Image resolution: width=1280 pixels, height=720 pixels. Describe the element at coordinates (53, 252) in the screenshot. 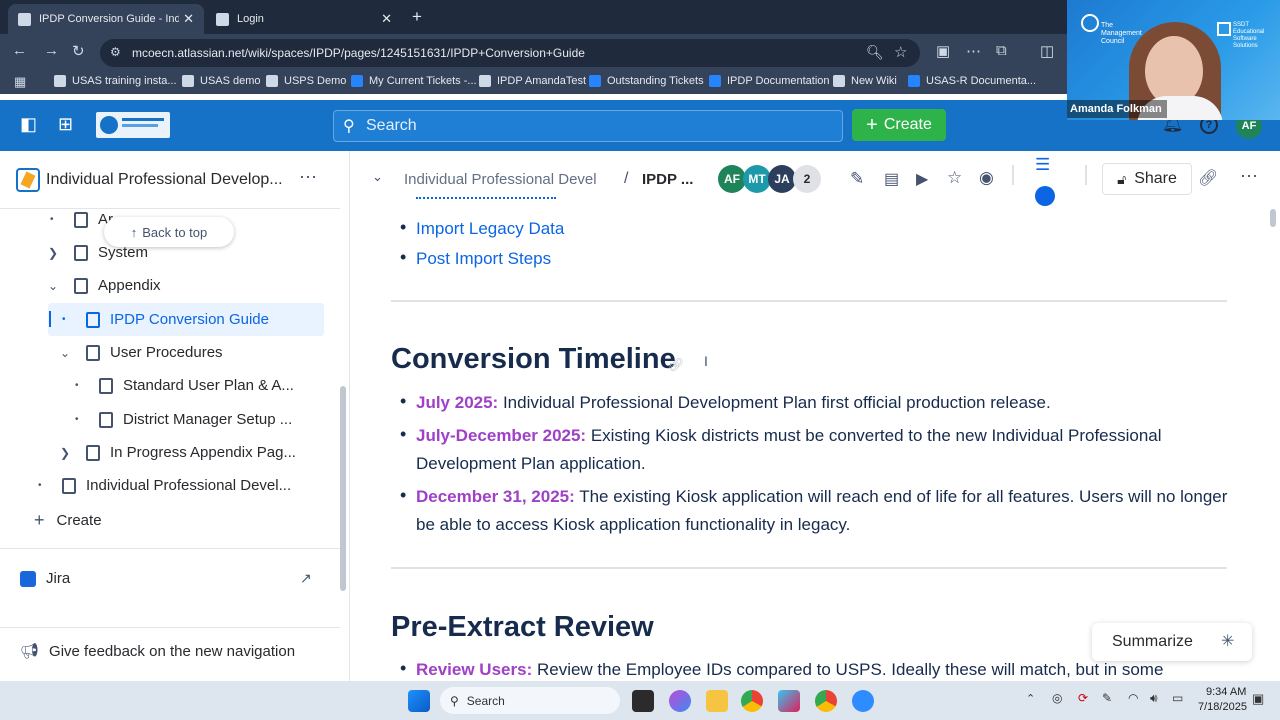

I see `chevron-right-icon: ❯` at that location.